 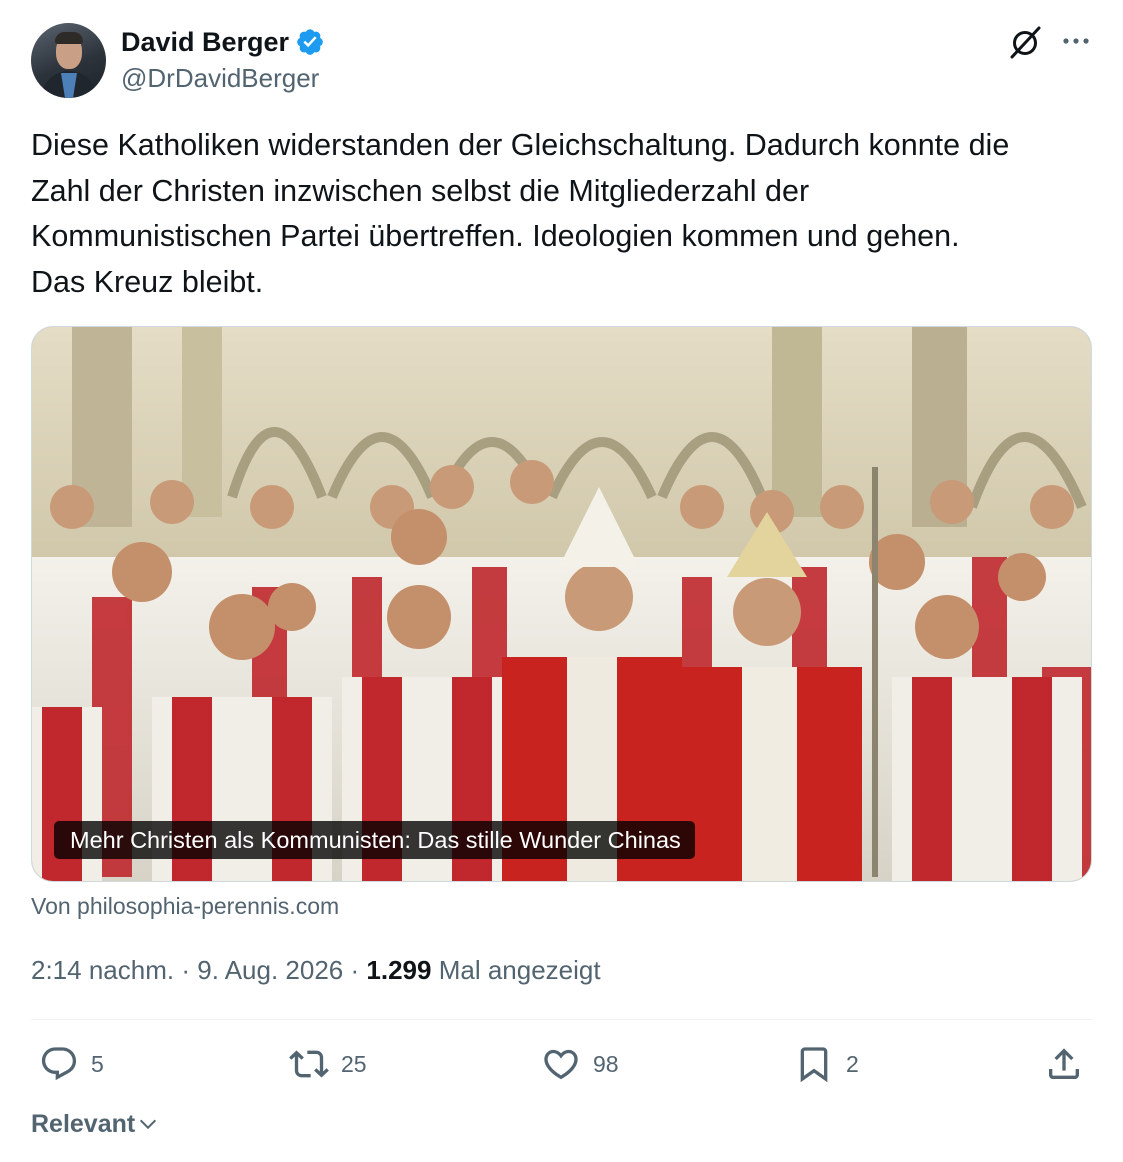 I want to click on share-icon, so click(x=1064, y=1063).